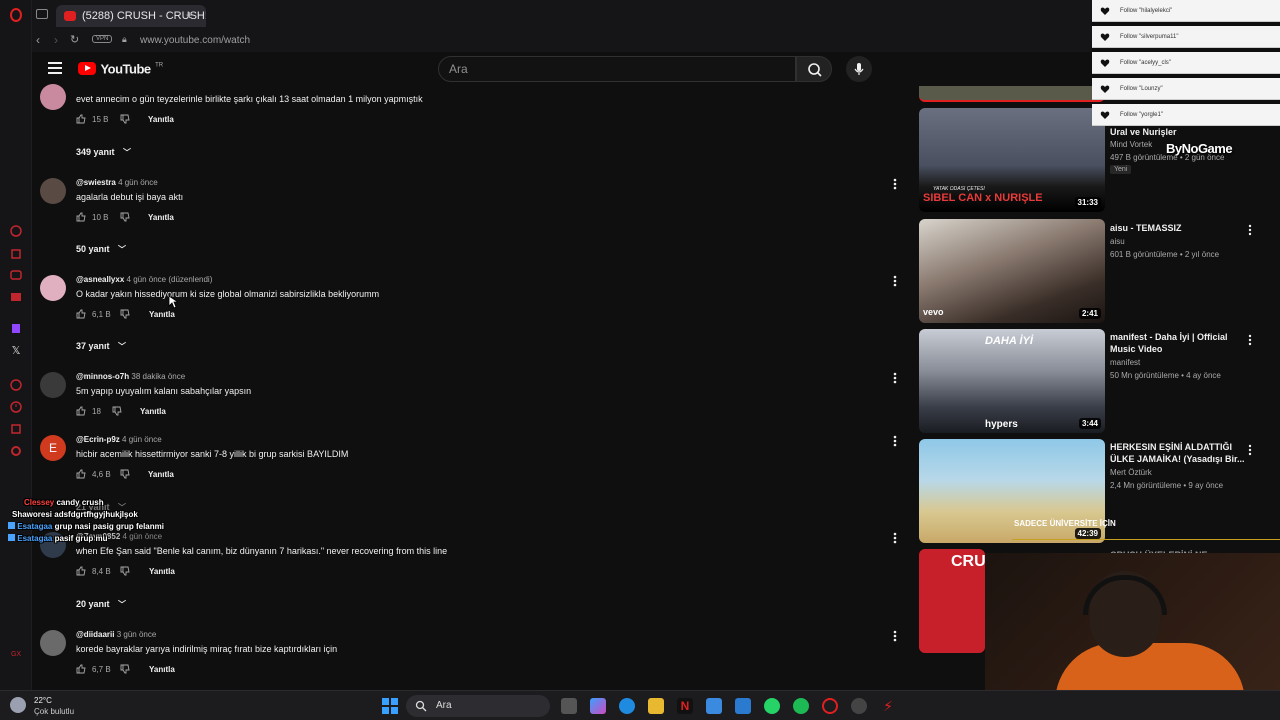 The image size is (1280, 720). I want to click on follow-text: Follow "silverpuma11", so click(1149, 37).